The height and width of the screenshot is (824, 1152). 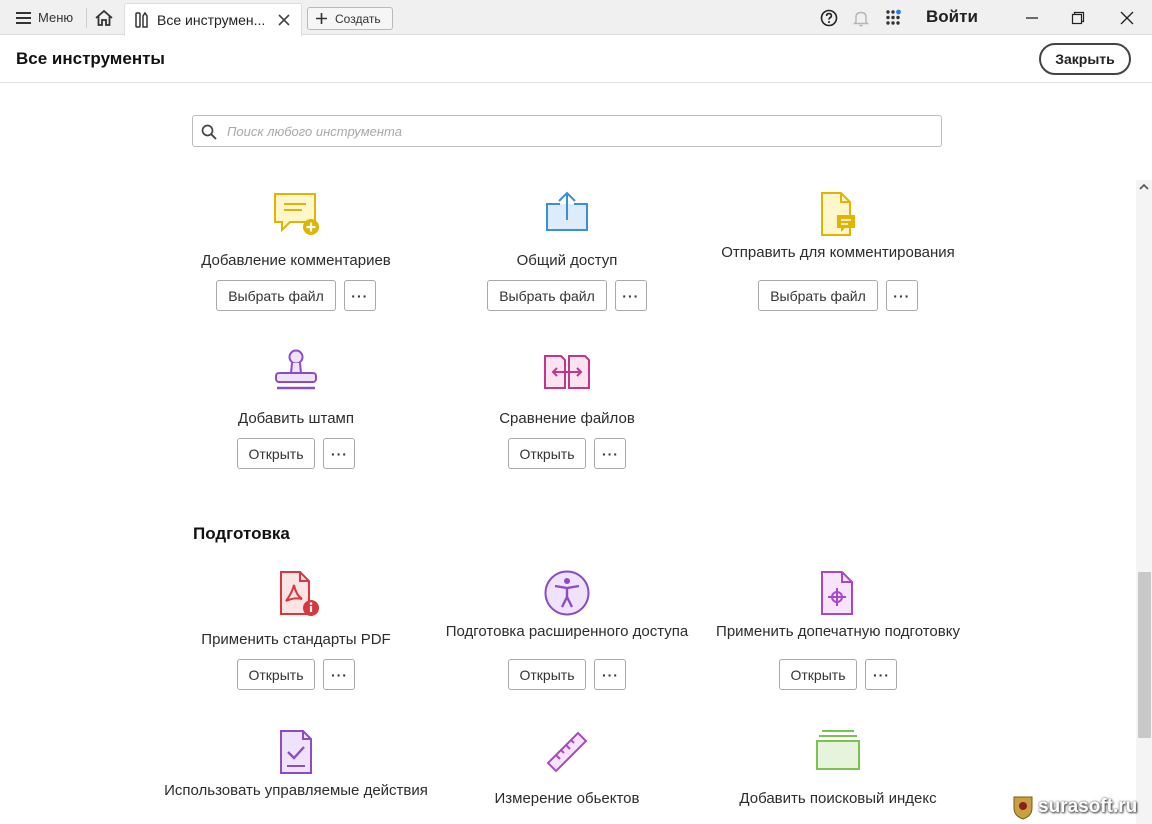 I want to click on tool-search, so click(x=567, y=131).